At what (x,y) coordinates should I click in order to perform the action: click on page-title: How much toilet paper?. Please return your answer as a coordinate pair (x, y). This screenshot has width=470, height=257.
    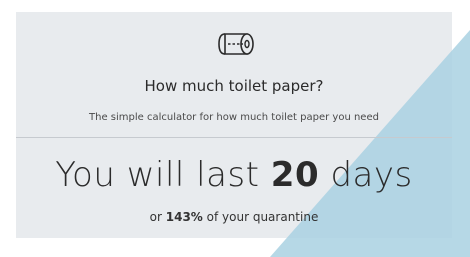
    Looking at the image, I should click on (234, 86).